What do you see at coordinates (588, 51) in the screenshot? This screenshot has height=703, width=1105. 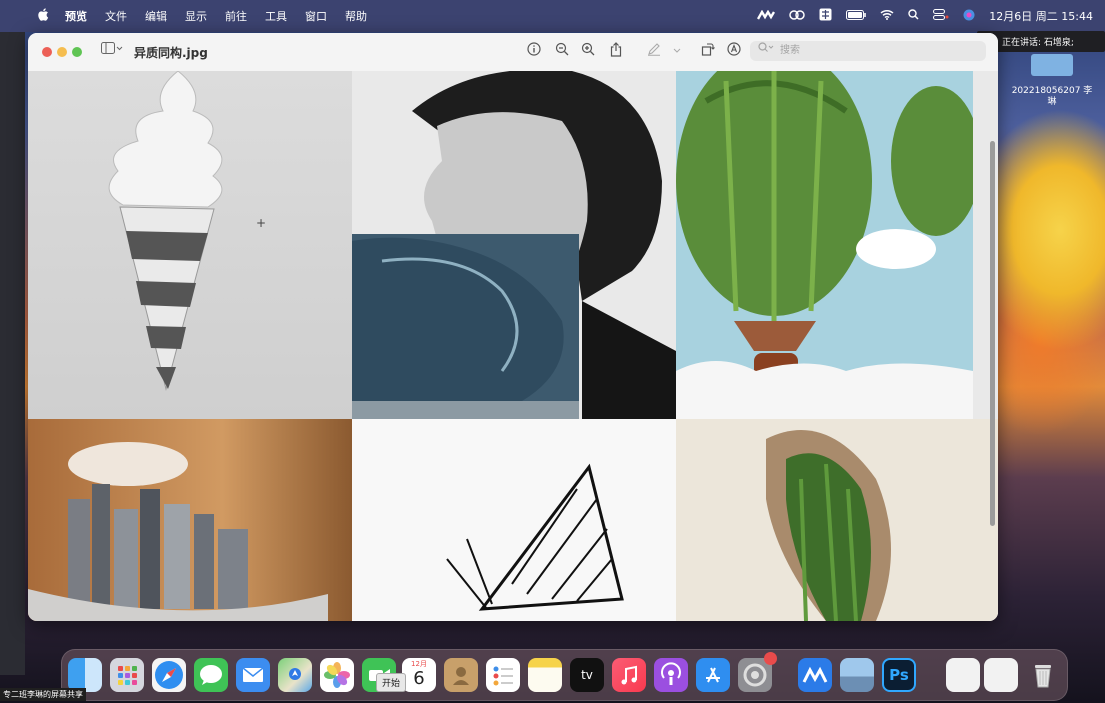 I see `zoom-in-icon` at bounding box center [588, 51].